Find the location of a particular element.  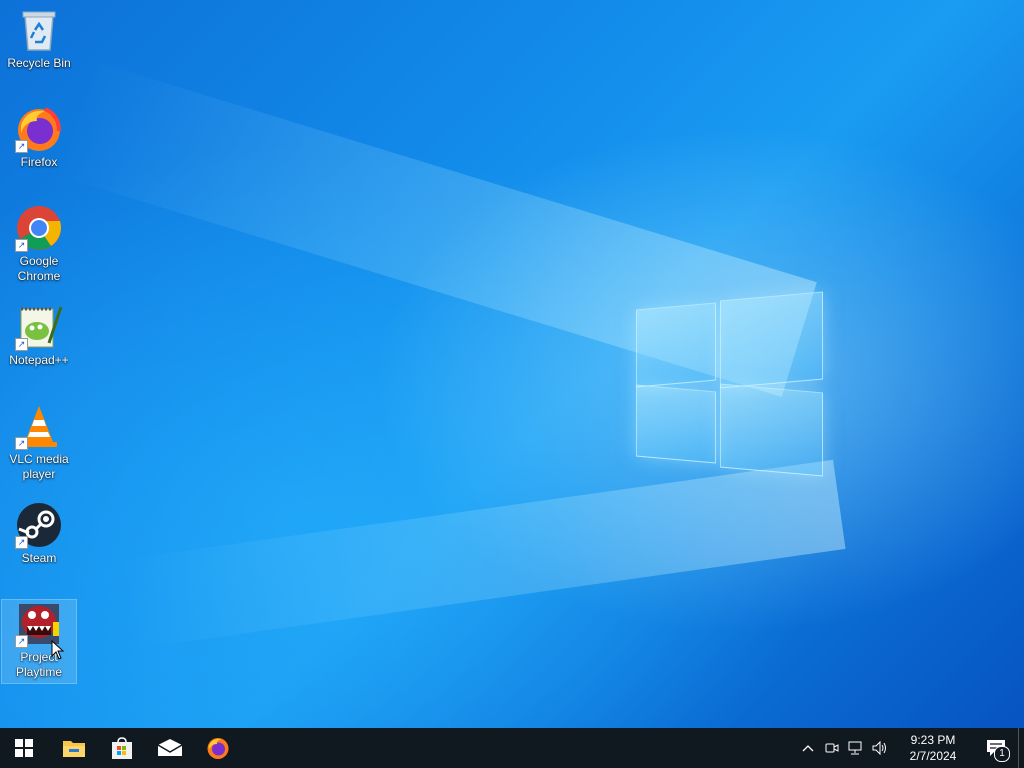

desktop-icon-notepad-plus-plus: ↗ Notepad++ is located at coordinates (39, 335).